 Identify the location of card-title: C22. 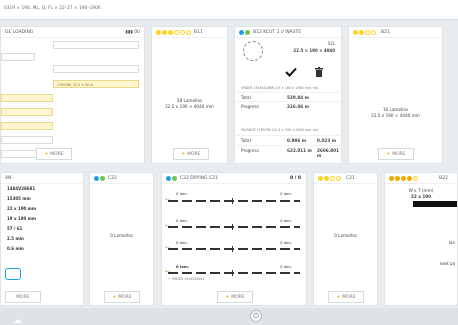
(112, 178).